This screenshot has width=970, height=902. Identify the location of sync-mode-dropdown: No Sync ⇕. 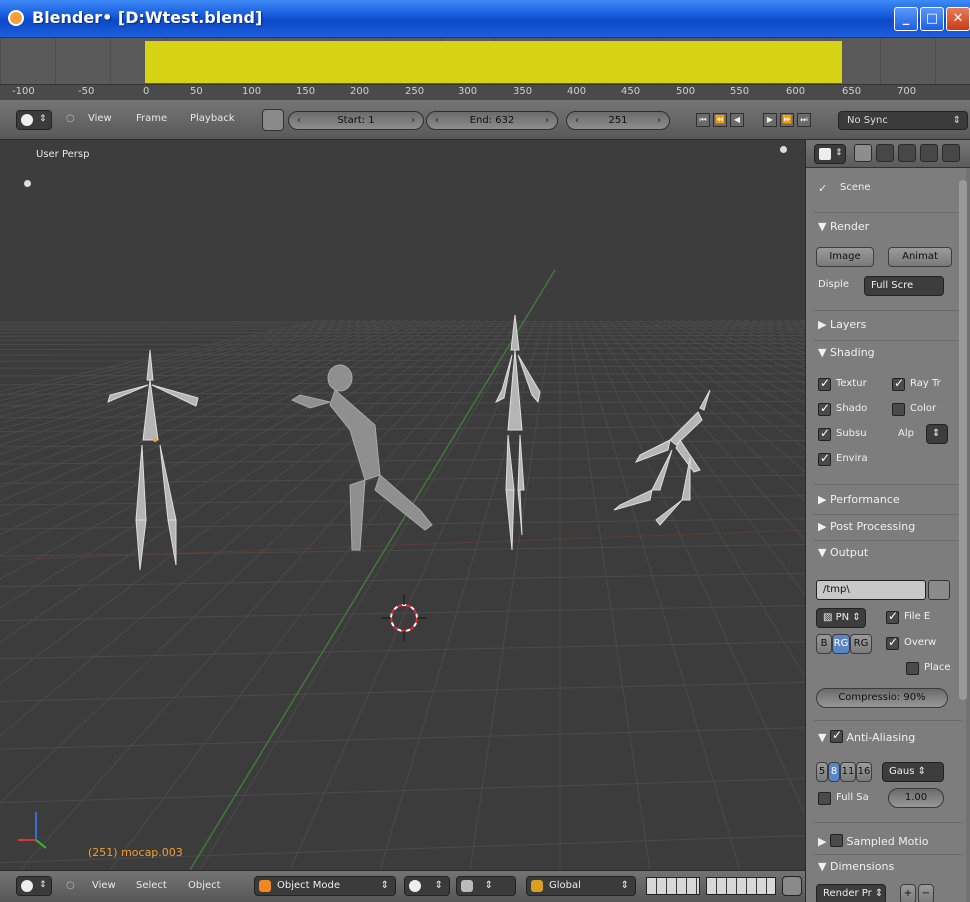
(903, 120).